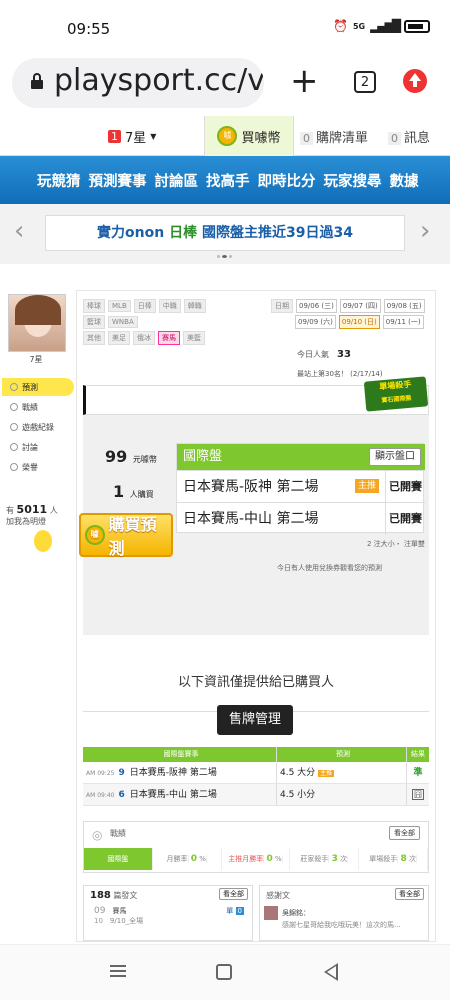 This screenshot has width=450, height=1000. Describe the element at coordinates (224, 972) in the screenshot. I see `home-icon` at that location.